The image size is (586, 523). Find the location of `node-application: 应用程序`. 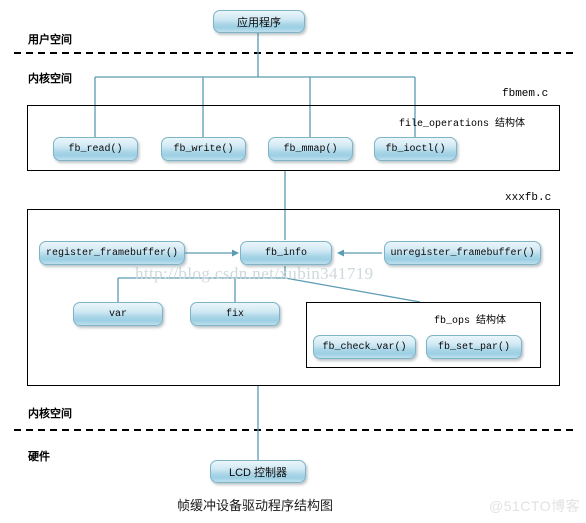

node-application: 应用程序 is located at coordinates (259, 21).